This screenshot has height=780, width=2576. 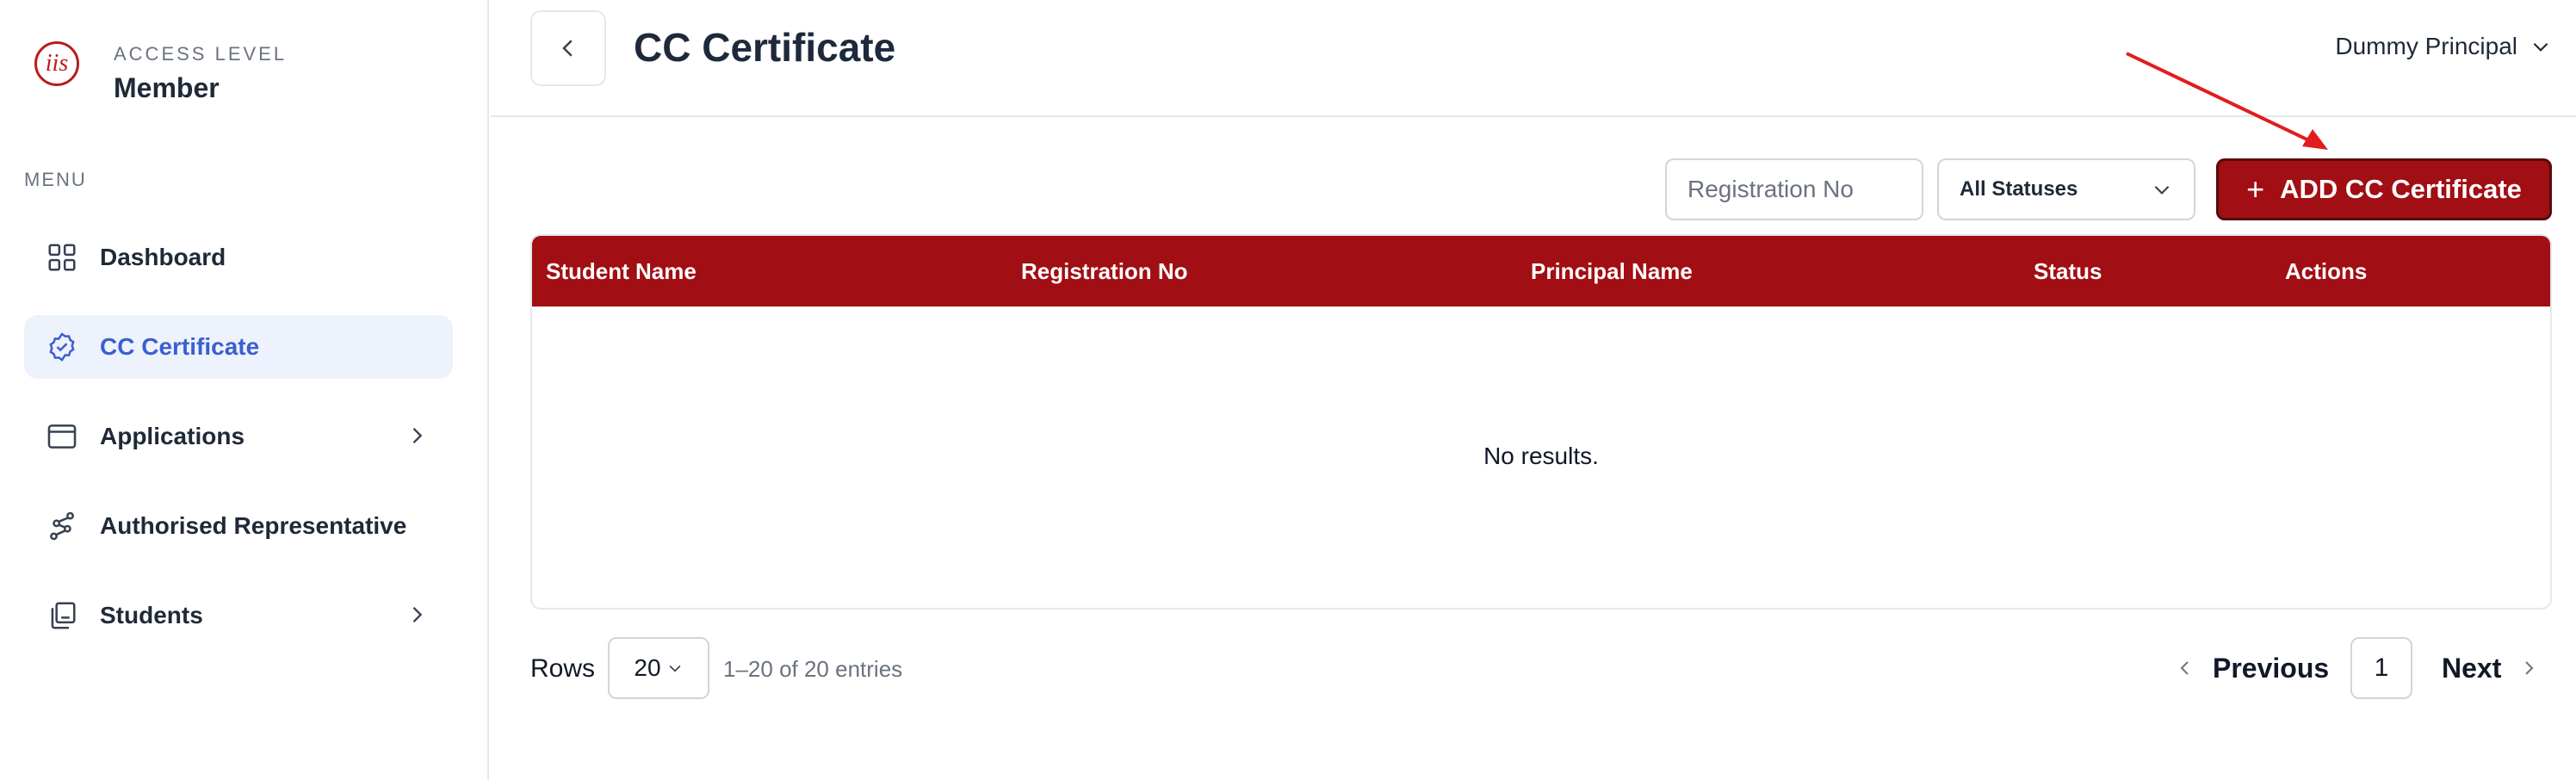 What do you see at coordinates (57, 63) in the screenshot?
I see `logo: iis` at bounding box center [57, 63].